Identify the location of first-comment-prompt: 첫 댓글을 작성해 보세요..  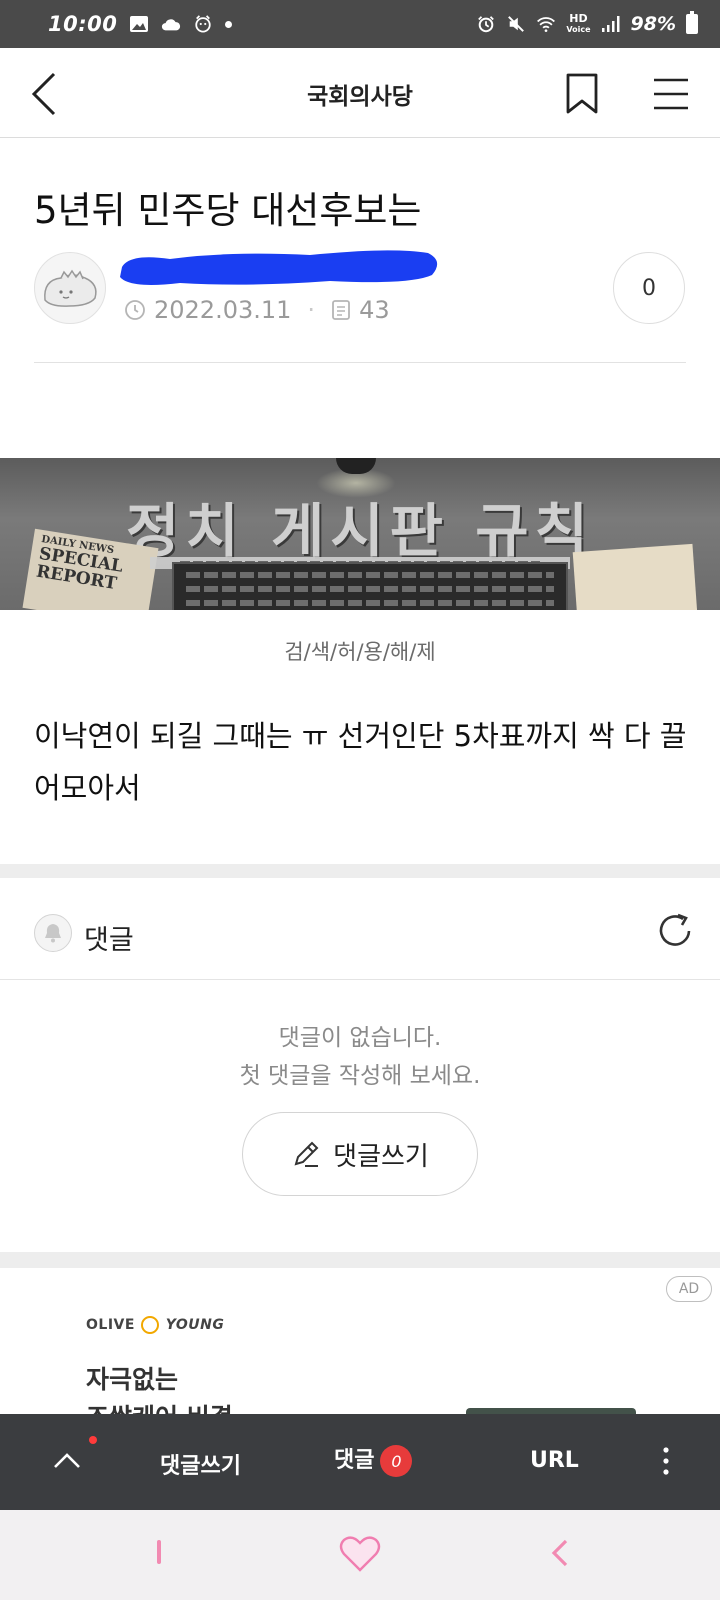
(360, 1076).